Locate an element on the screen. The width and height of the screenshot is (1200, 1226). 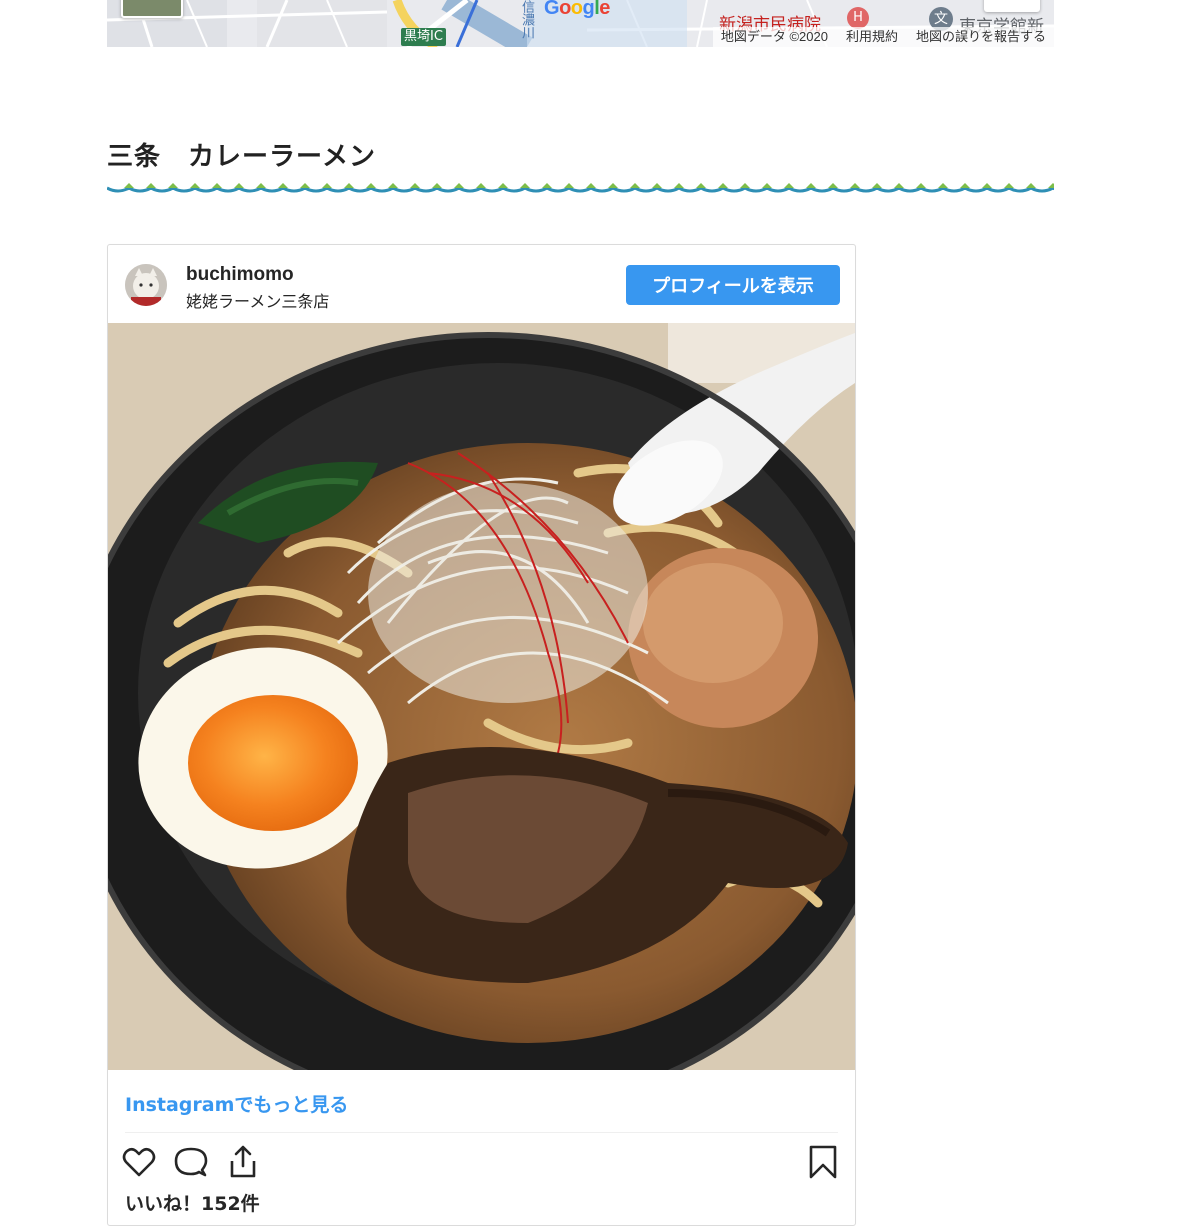
map-data-credit: 地図データ ©2020 is located at coordinates (774, 36).